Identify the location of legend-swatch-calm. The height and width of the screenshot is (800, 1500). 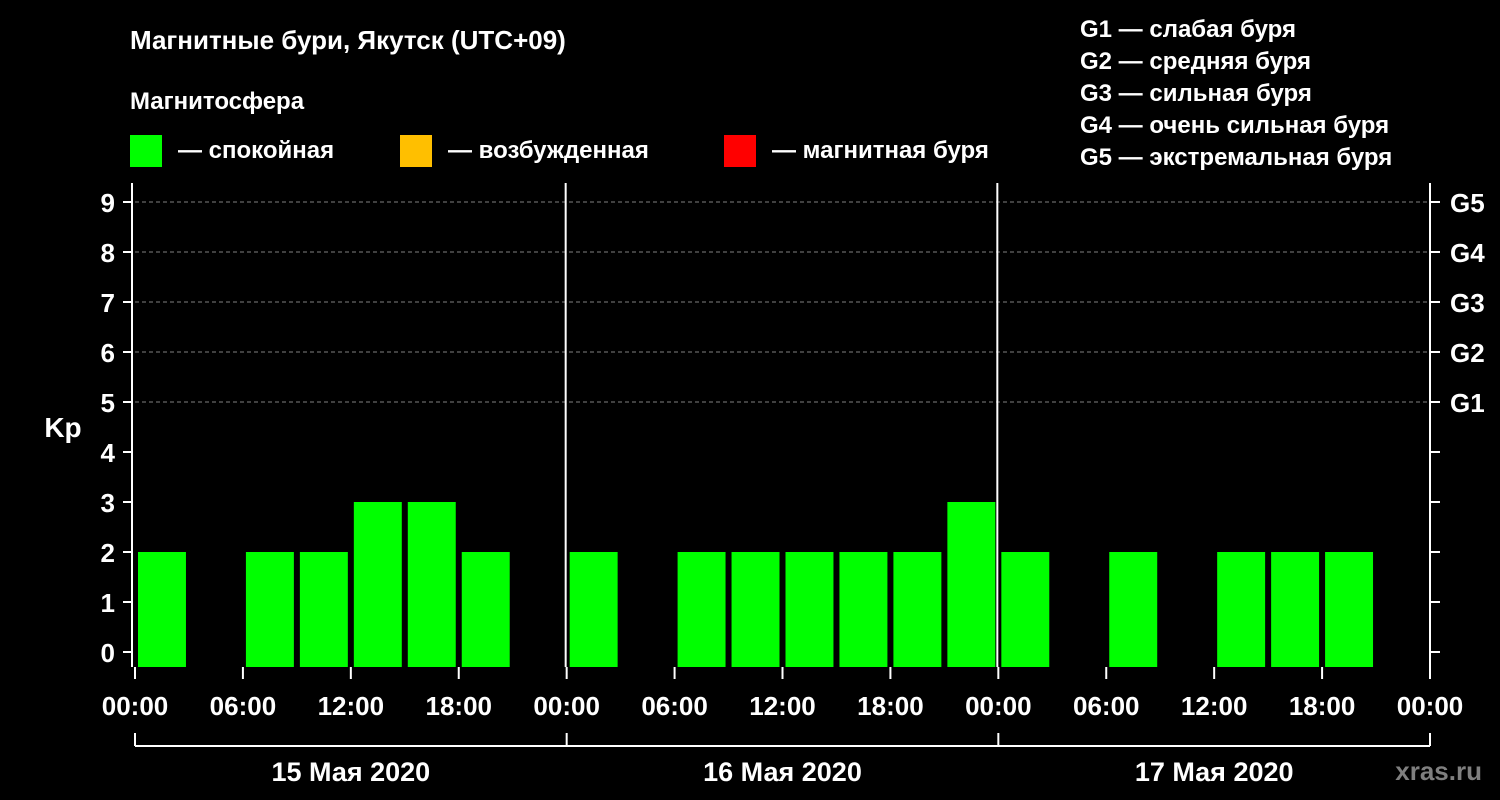
(146, 151).